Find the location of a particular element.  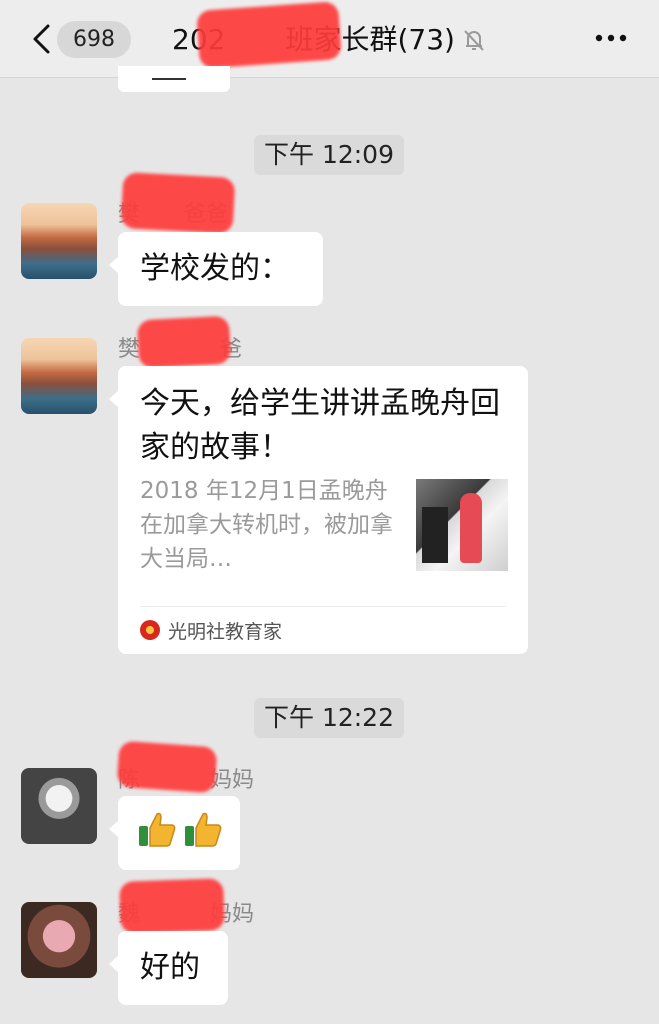

link-card-divider is located at coordinates (323, 606).